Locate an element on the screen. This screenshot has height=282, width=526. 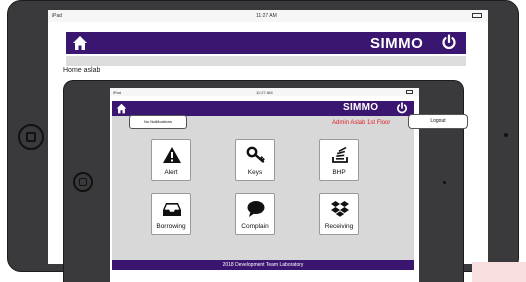
front-app-title: SIMMO is located at coordinates (361, 107).